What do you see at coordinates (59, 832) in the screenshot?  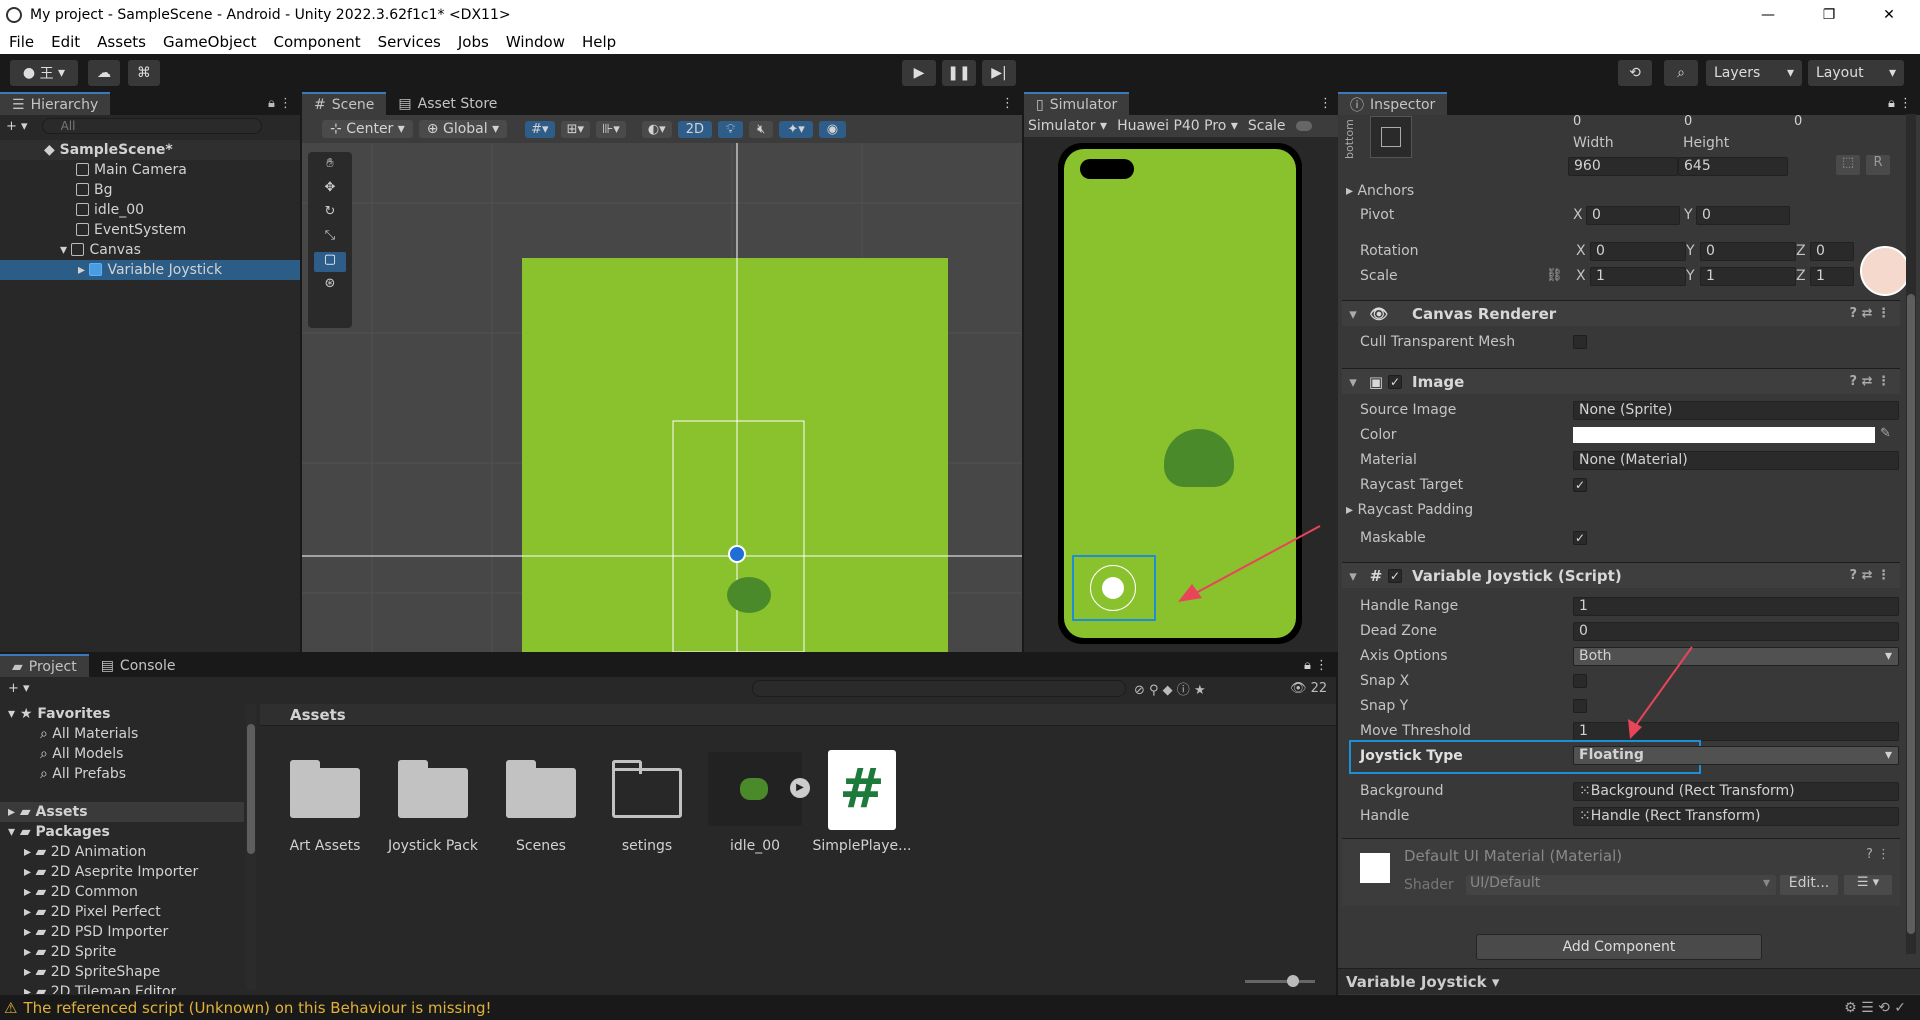 I see `packages-folder: ▾ ▰ Packages` at bounding box center [59, 832].